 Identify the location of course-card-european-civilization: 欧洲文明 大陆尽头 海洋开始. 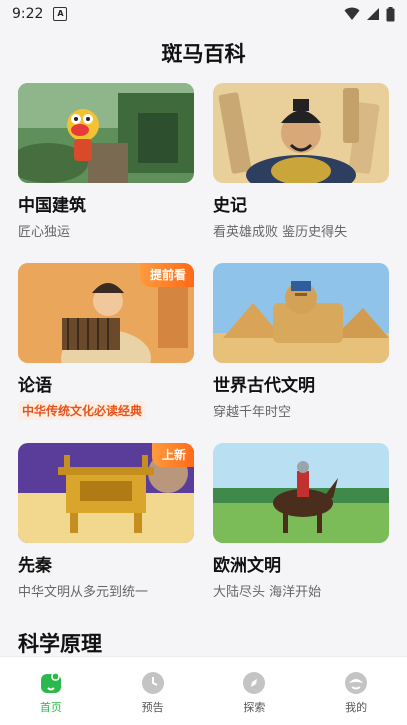
(301, 521).